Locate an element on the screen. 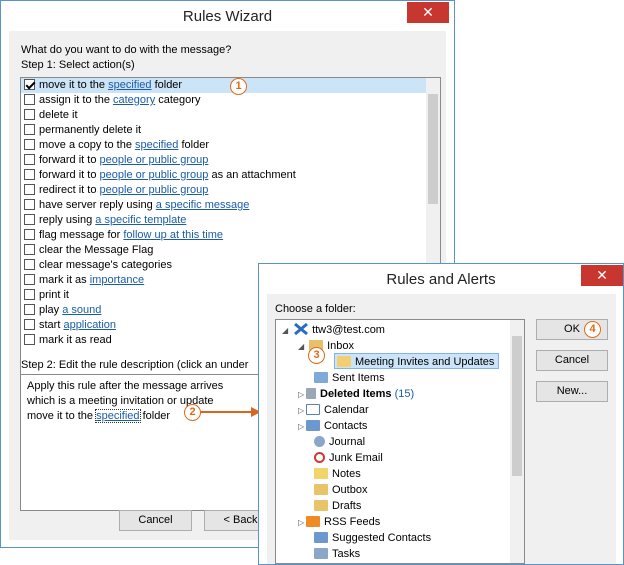 The width and height of the screenshot is (624, 565). action-text: start is located at coordinates (51, 325).